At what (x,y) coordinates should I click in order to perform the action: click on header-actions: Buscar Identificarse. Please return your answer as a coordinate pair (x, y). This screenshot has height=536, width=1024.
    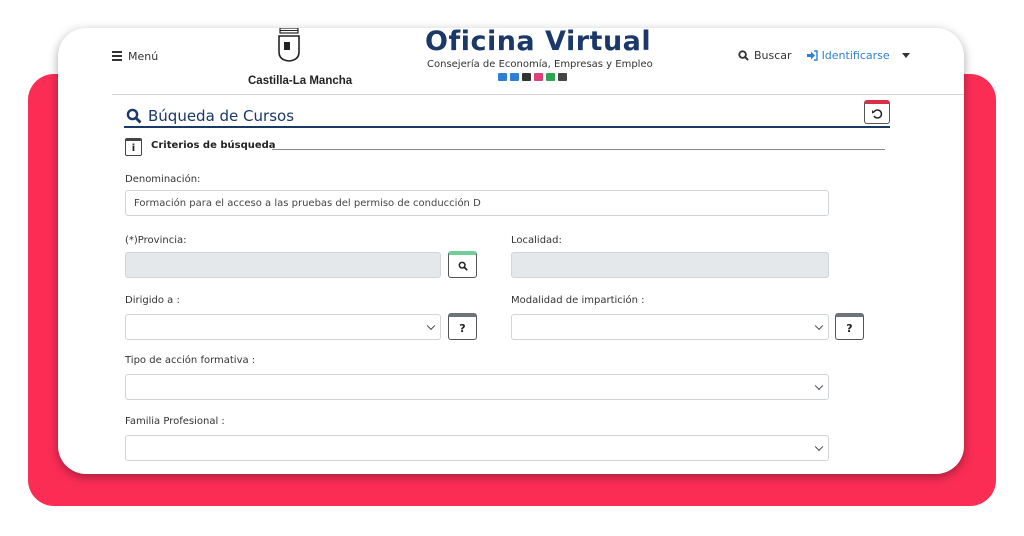
    Looking at the image, I should click on (824, 55).